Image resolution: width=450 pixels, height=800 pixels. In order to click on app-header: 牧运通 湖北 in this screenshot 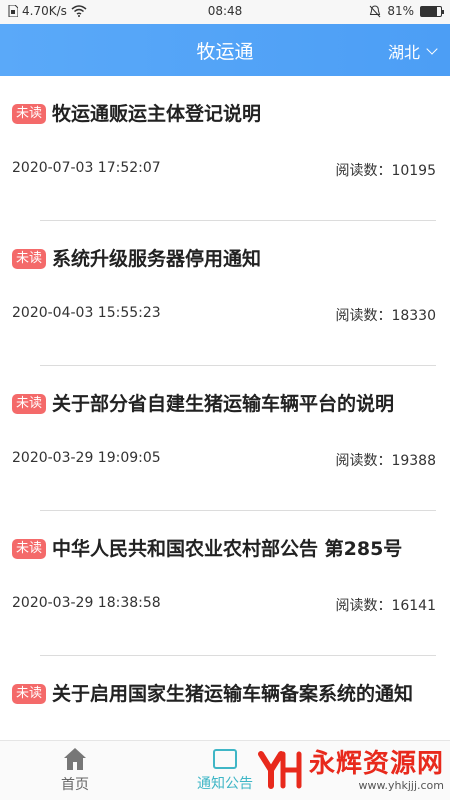, I will do `click(225, 50)`.